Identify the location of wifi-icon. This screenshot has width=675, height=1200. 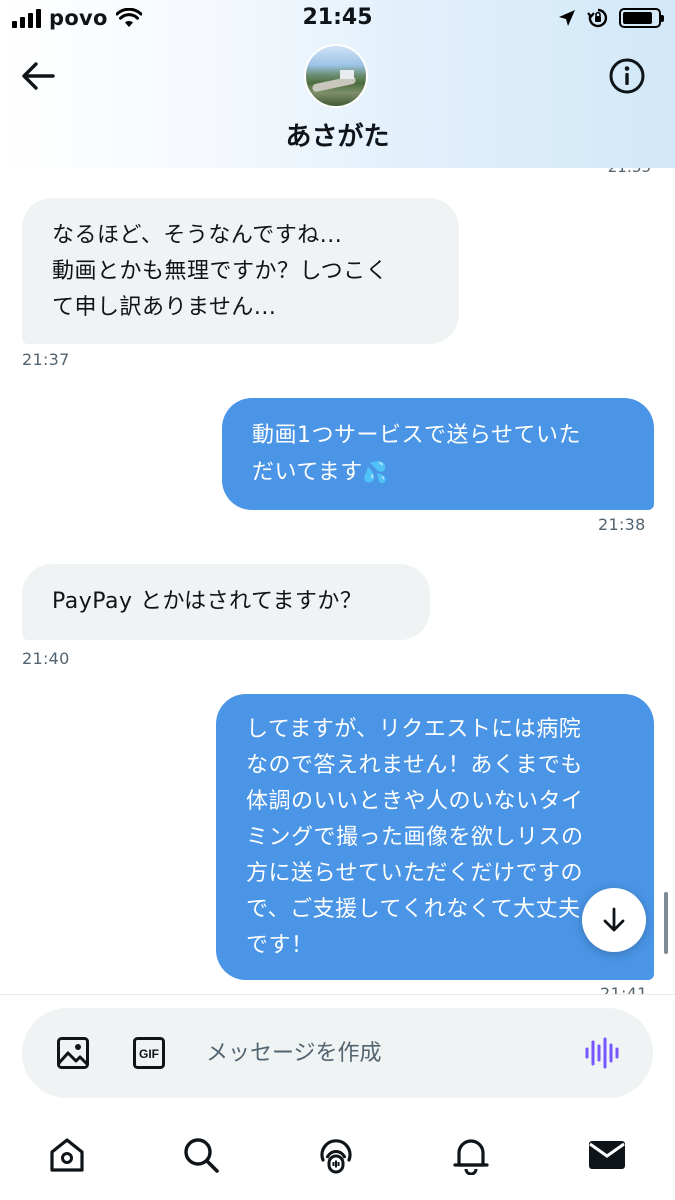
(128, 17).